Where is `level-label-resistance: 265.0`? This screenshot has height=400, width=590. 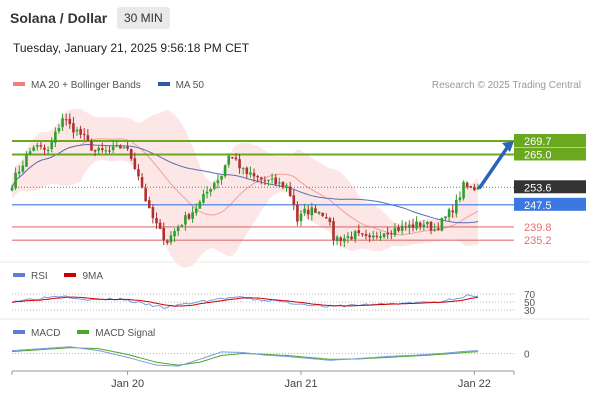 level-label-resistance: 265.0 is located at coordinates (538, 156).